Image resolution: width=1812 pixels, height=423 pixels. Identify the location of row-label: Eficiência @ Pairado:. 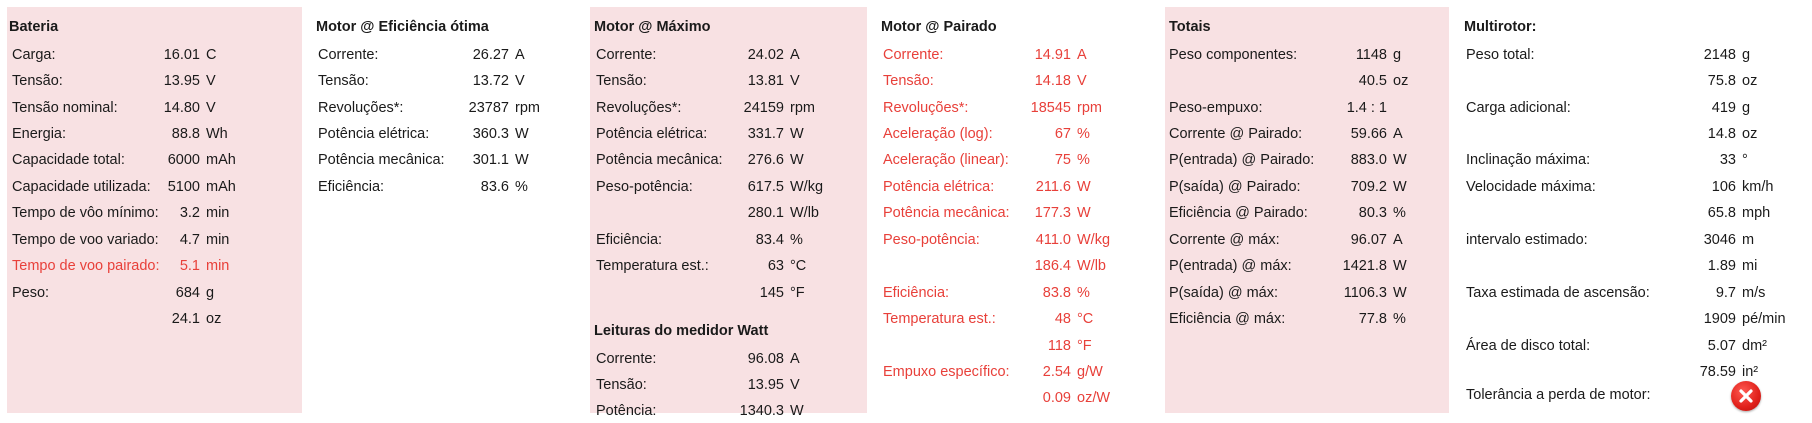
(1238, 213).